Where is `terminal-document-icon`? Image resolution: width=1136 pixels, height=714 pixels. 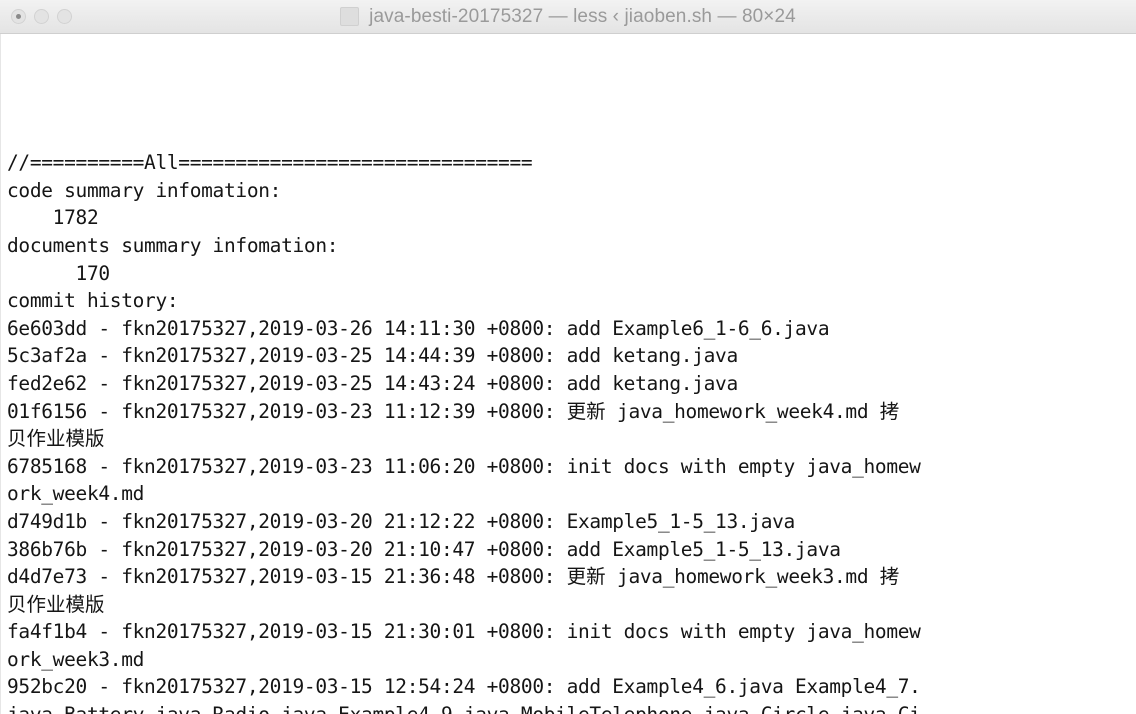
terminal-document-icon is located at coordinates (350, 16).